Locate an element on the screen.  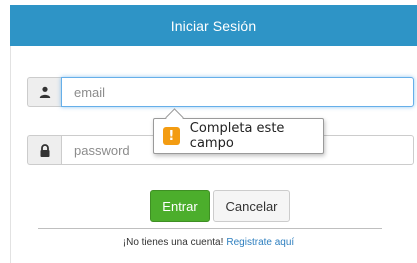
signup-footer: ¡No tienes una cuenta! Registrate aquí is located at coordinates (208, 242).